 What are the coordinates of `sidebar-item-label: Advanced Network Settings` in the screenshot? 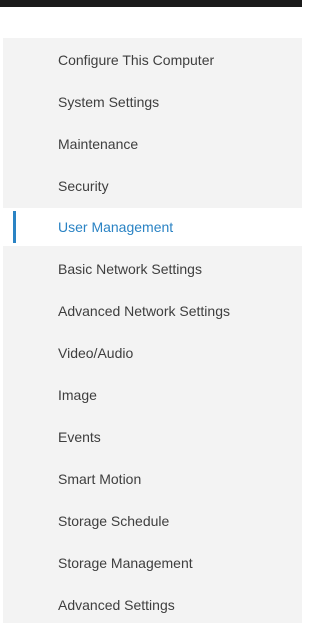 It's located at (144, 311).